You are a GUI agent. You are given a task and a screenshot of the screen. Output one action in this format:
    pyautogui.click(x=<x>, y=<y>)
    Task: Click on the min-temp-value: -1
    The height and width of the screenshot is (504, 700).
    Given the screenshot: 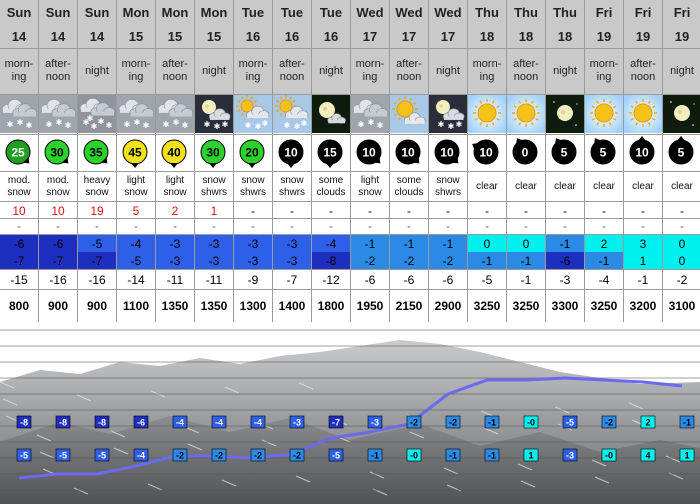 What is the action you would take?
    pyautogui.click(x=526, y=260)
    